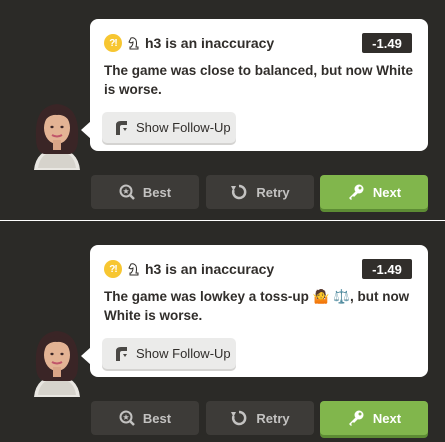 The width and height of the screenshot is (445, 442). I want to click on message-text: The game was lowkey a toss-up, so click(208, 296).